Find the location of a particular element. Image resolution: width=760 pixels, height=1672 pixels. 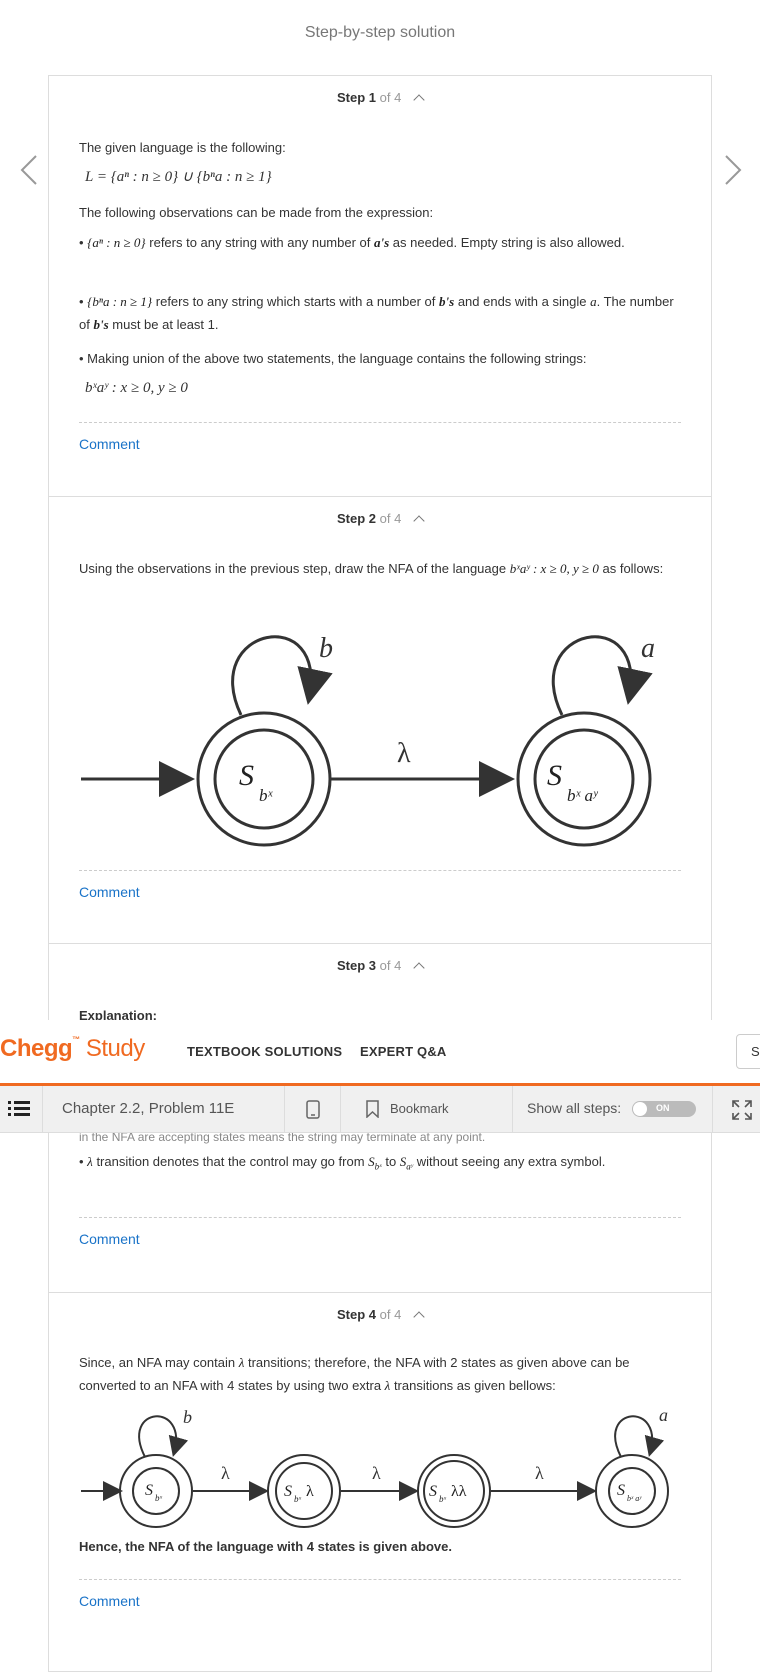

page-title: Step-by-step solution is located at coordinates (380, 32).